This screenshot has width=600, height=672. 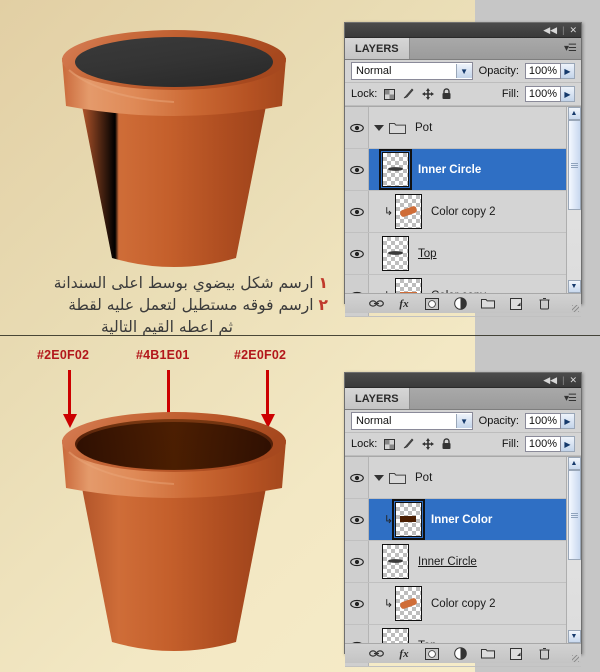 I want to click on layers-list-top: Pot Inner Circle ↳ Color copy 2 Top ▲ ▼, so click(x=463, y=211).